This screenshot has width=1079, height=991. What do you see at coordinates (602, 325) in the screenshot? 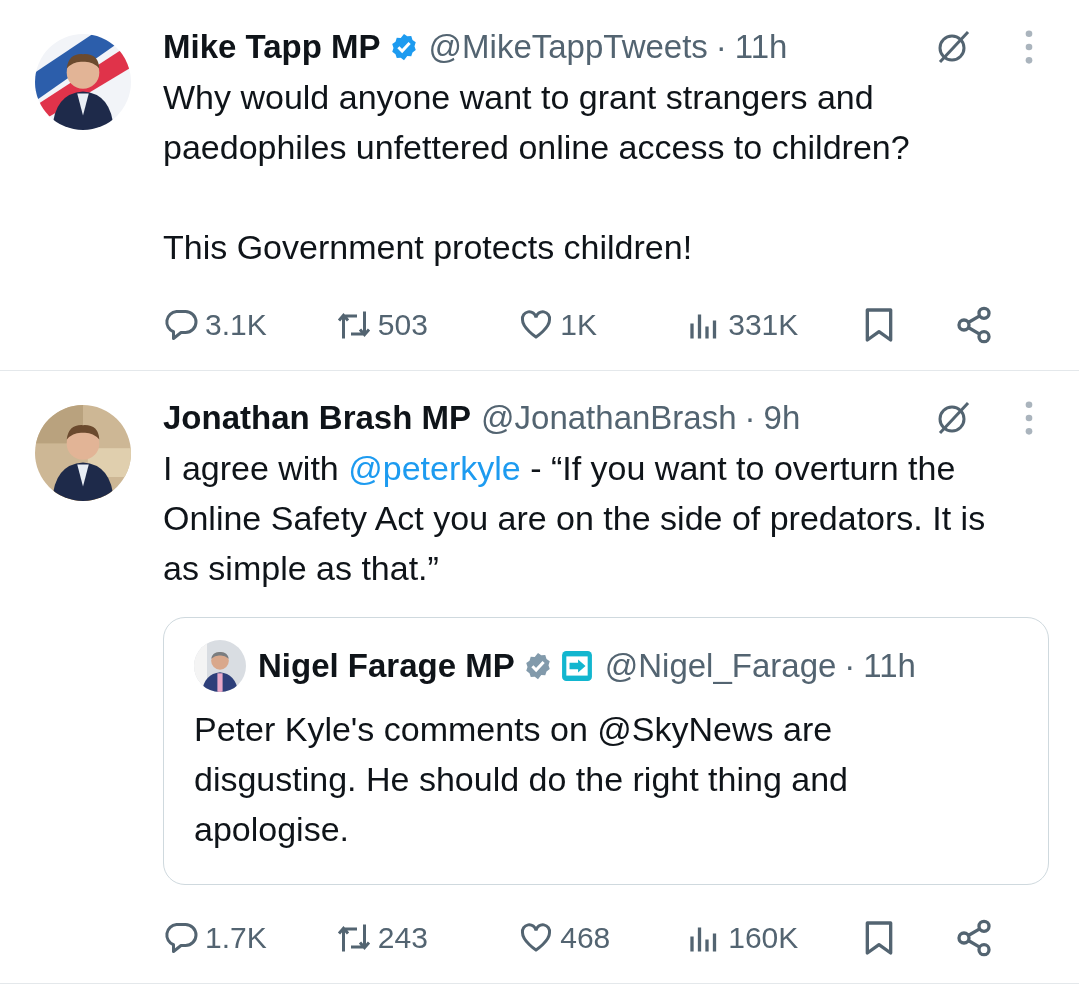
I see `like-button: 1K` at bounding box center [602, 325].